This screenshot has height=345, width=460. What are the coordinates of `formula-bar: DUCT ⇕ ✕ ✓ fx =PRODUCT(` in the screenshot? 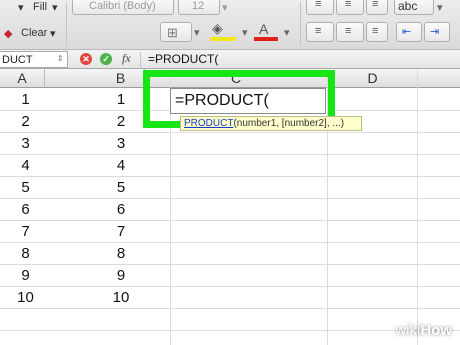 It's located at (230, 59).